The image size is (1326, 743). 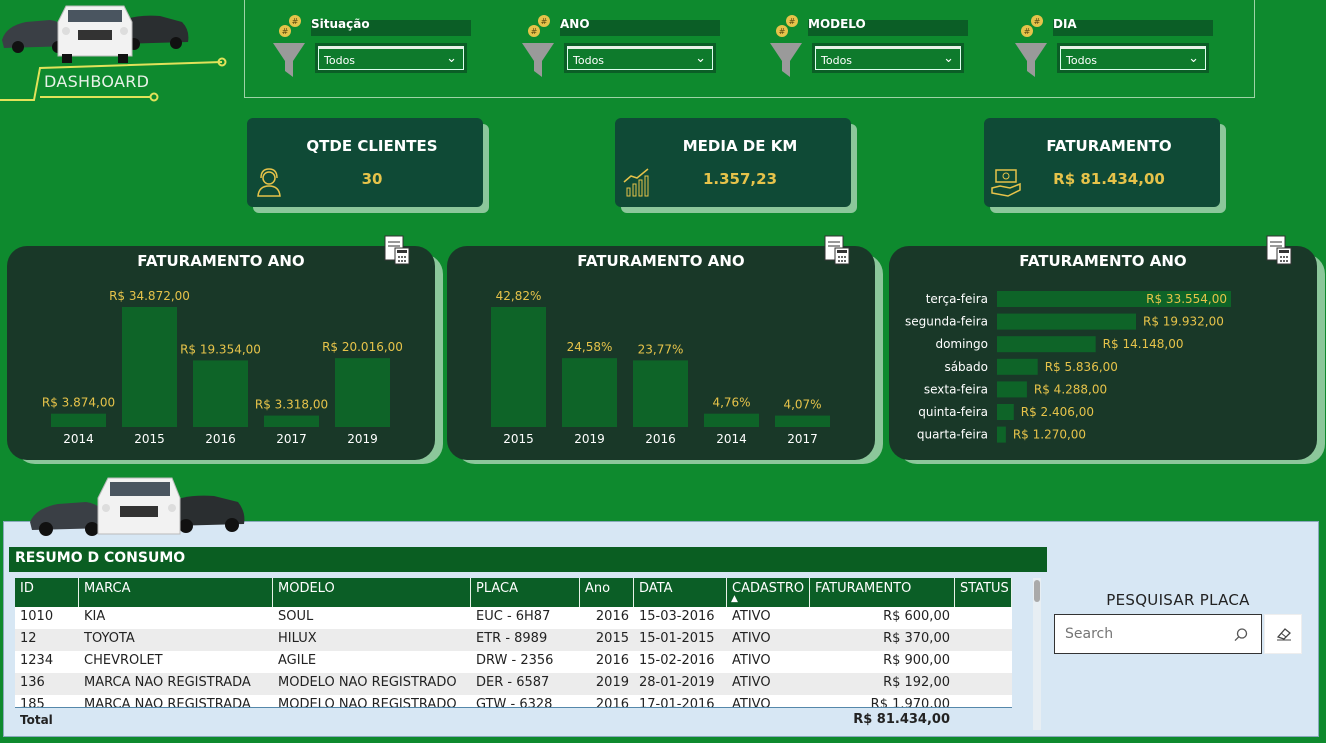 What do you see at coordinates (167, 682) in the screenshot?
I see `table-cell: MARCA NÃO REGISTRADA` at bounding box center [167, 682].